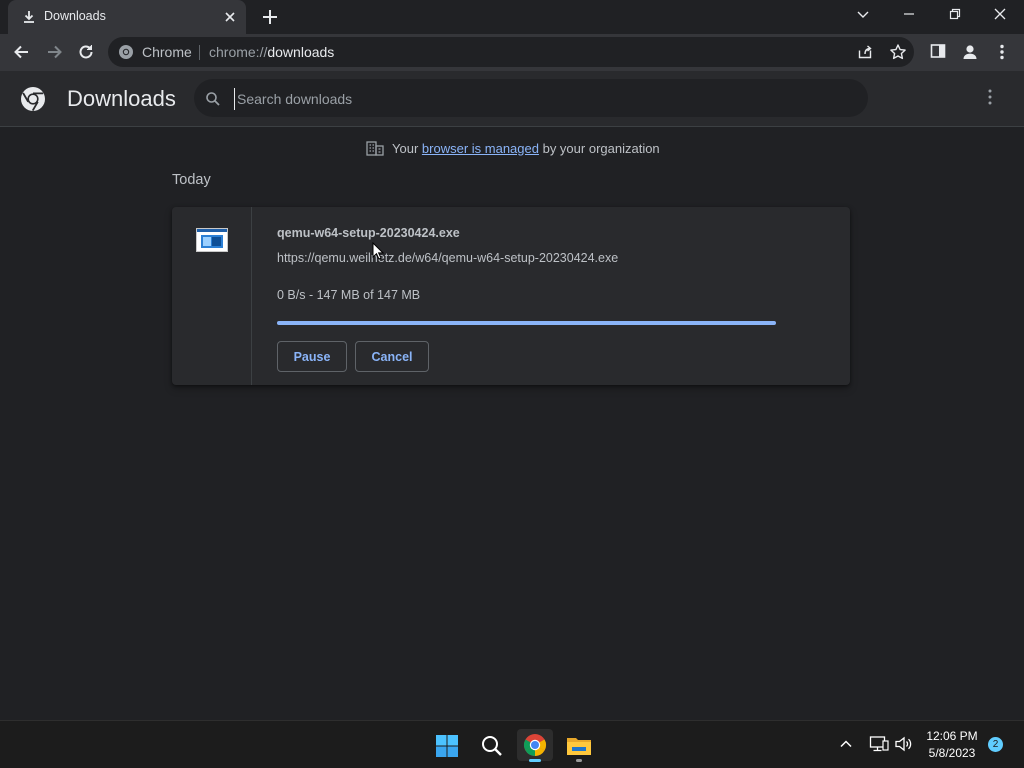 The image size is (1024, 768). What do you see at coordinates (480, 148) in the screenshot?
I see `browser-managed-link: browser is managed` at bounding box center [480, 148].